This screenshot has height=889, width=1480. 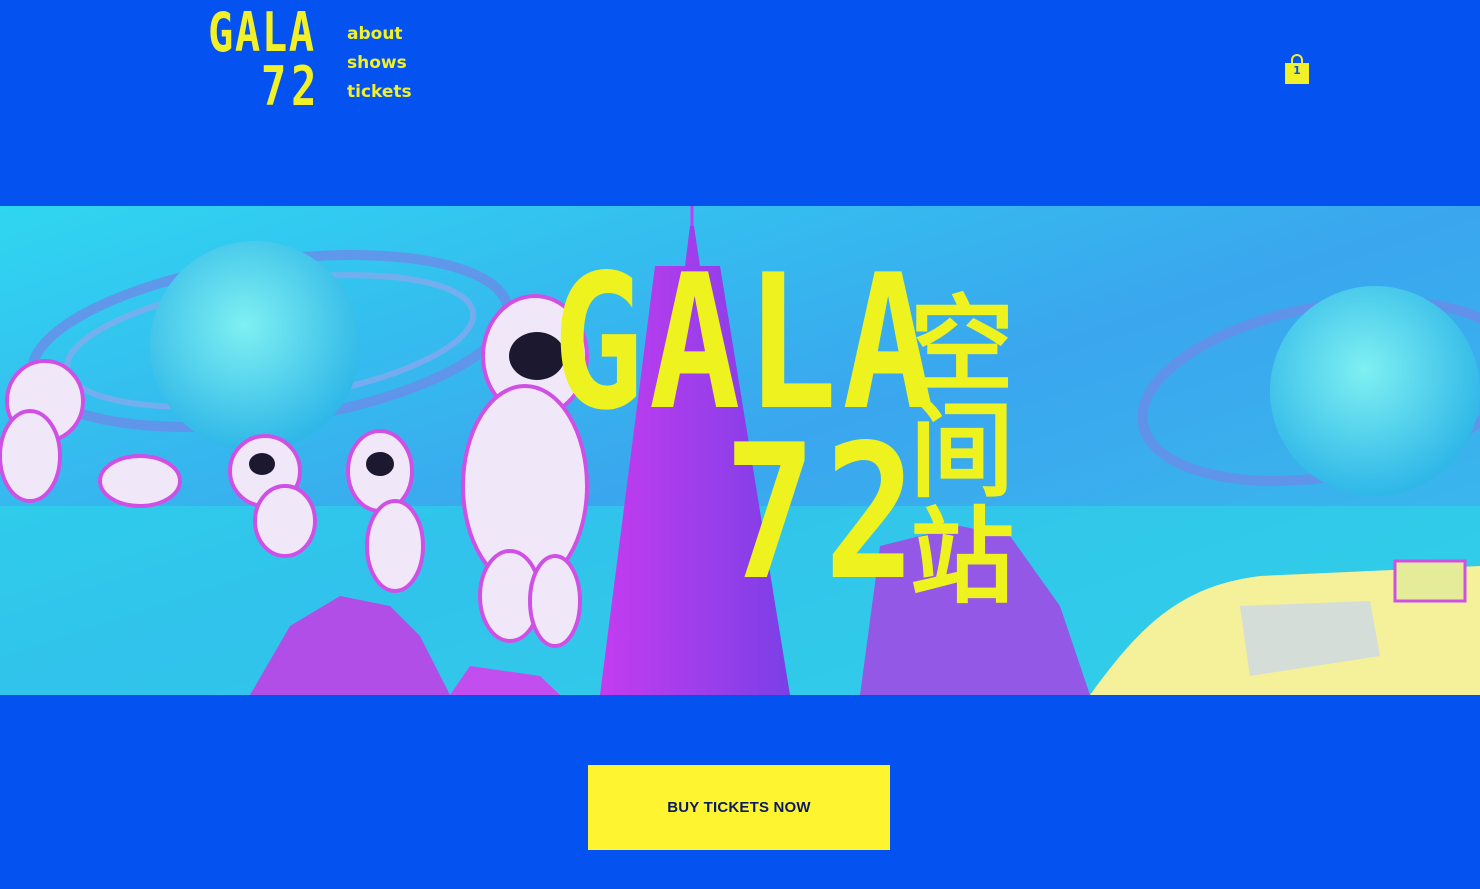 What do you see at coordinates (961, 345) in the screenshot?
I see `hero-cn-char-1: 空` at bounding box center [961, 345].